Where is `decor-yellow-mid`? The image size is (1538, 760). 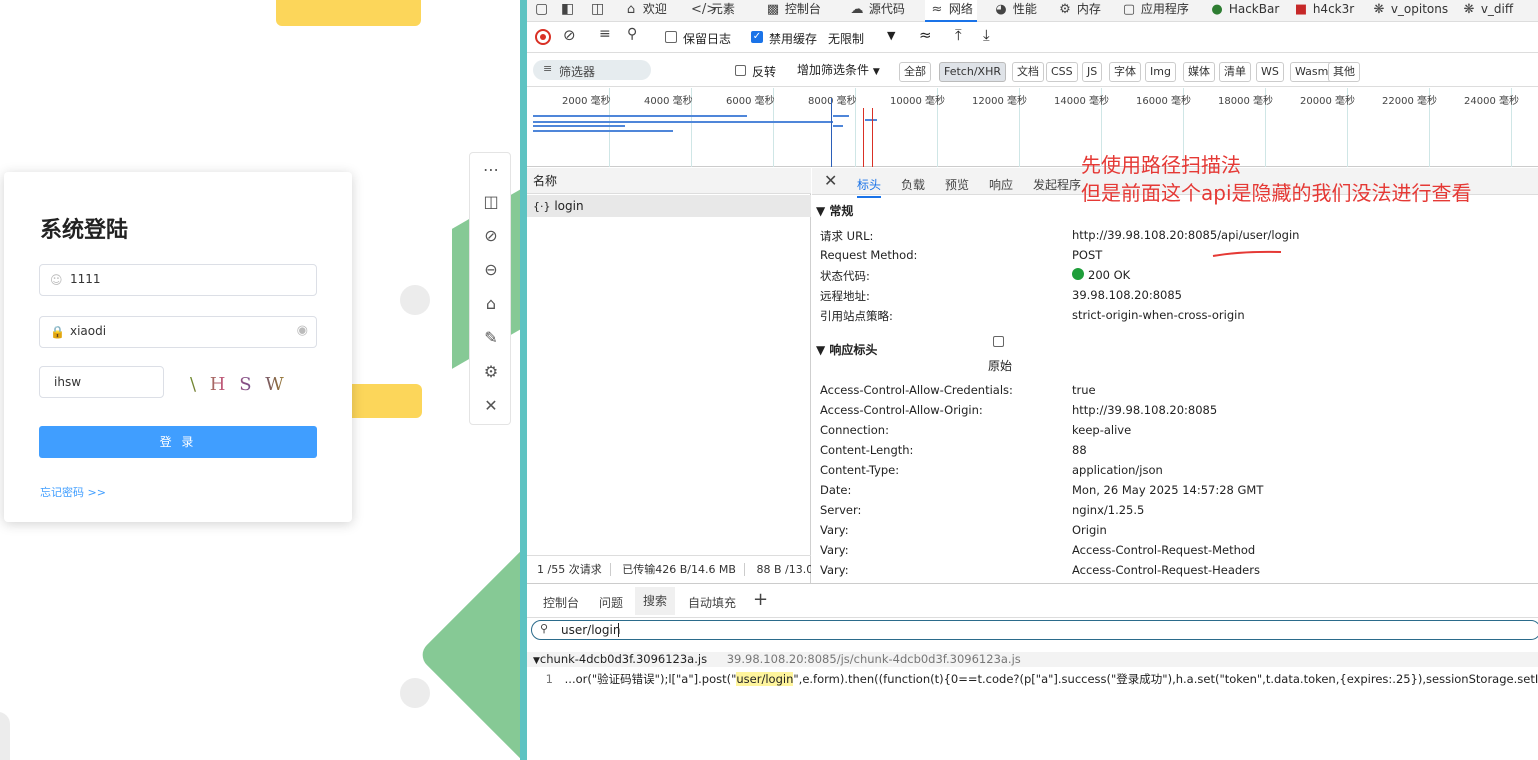 decor-yellow-mid is located at coordinates (384, 401).